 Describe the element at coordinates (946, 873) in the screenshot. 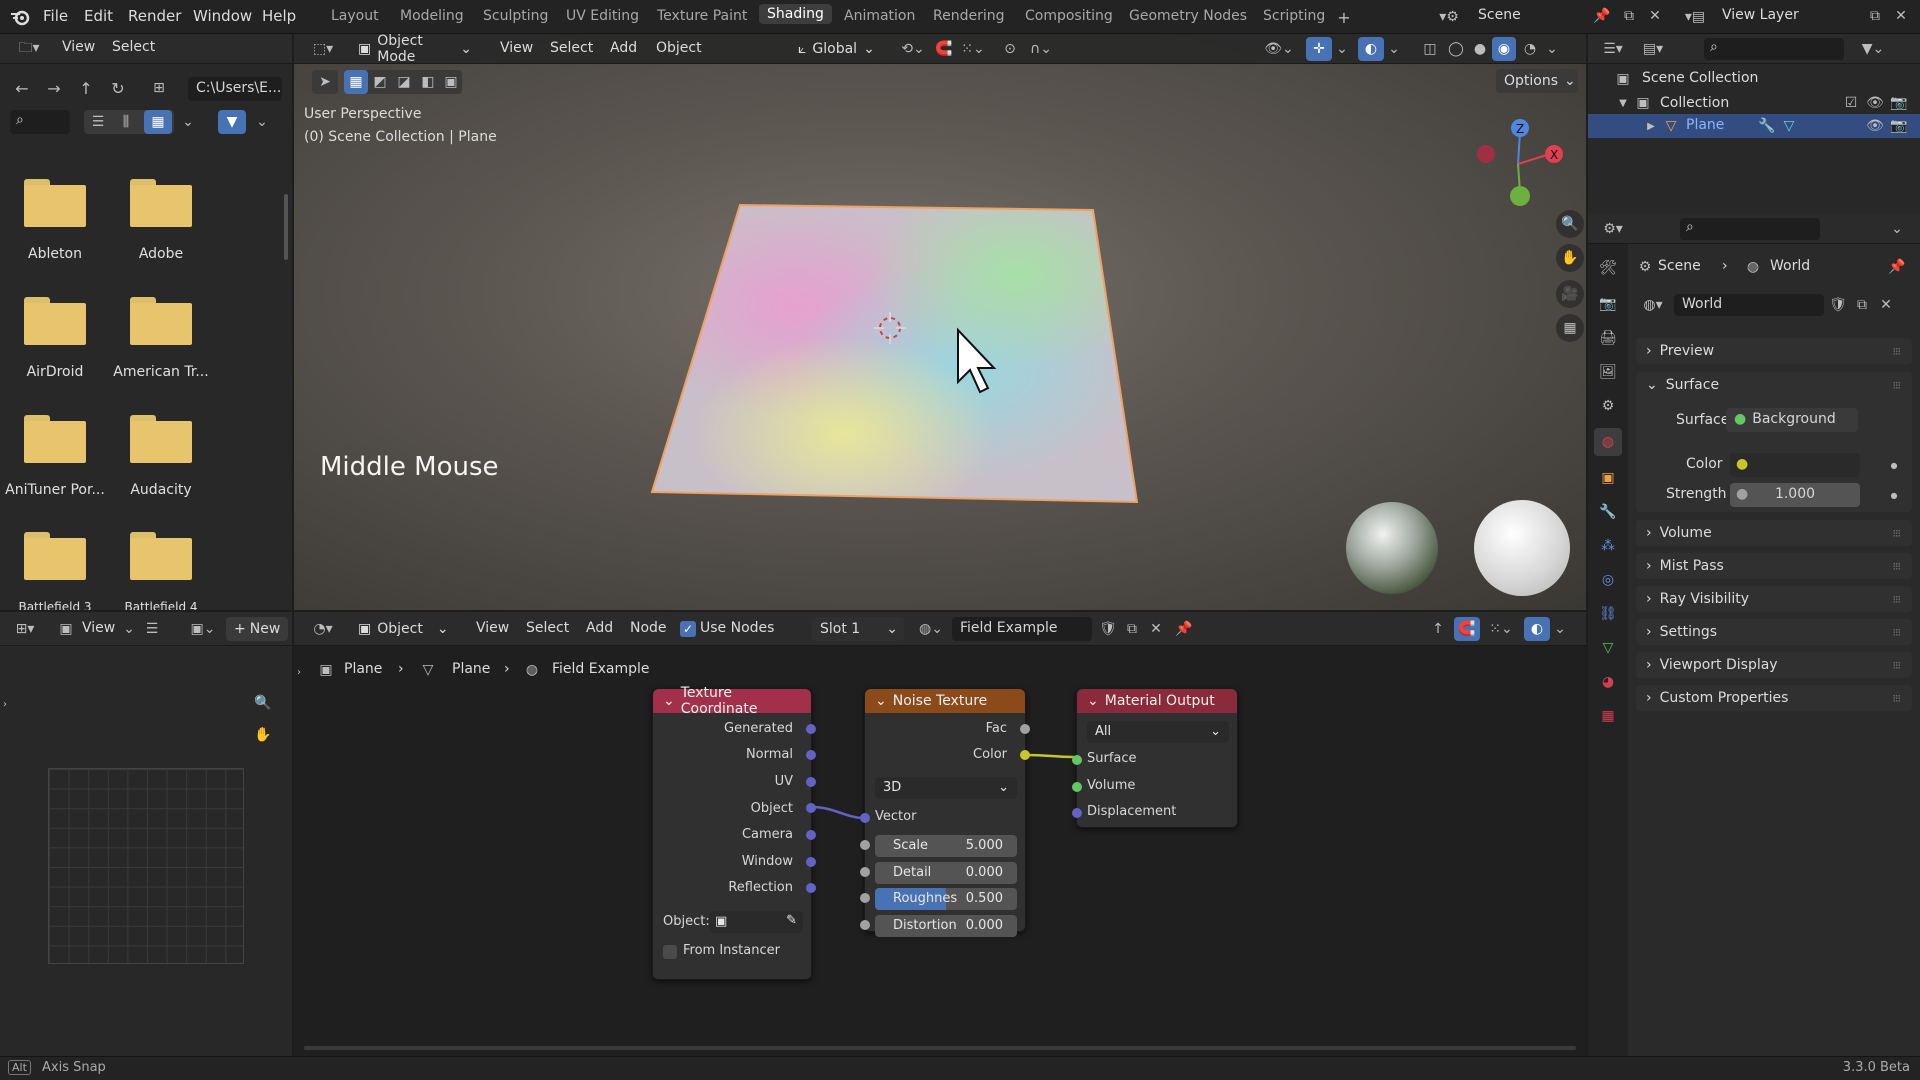

I see `detail-field: Detail 0.000` at that location.